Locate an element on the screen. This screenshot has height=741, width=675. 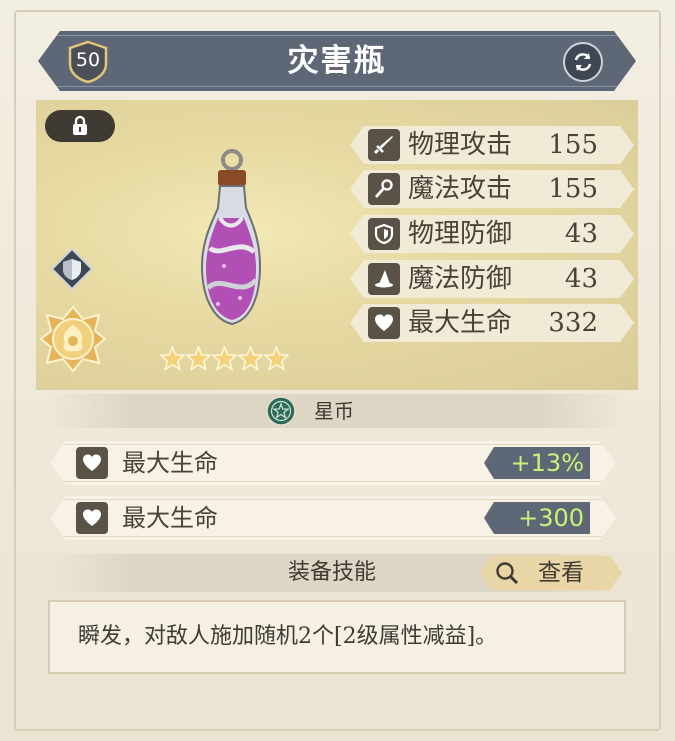
refresh-button is located at coordinates (583, 62).